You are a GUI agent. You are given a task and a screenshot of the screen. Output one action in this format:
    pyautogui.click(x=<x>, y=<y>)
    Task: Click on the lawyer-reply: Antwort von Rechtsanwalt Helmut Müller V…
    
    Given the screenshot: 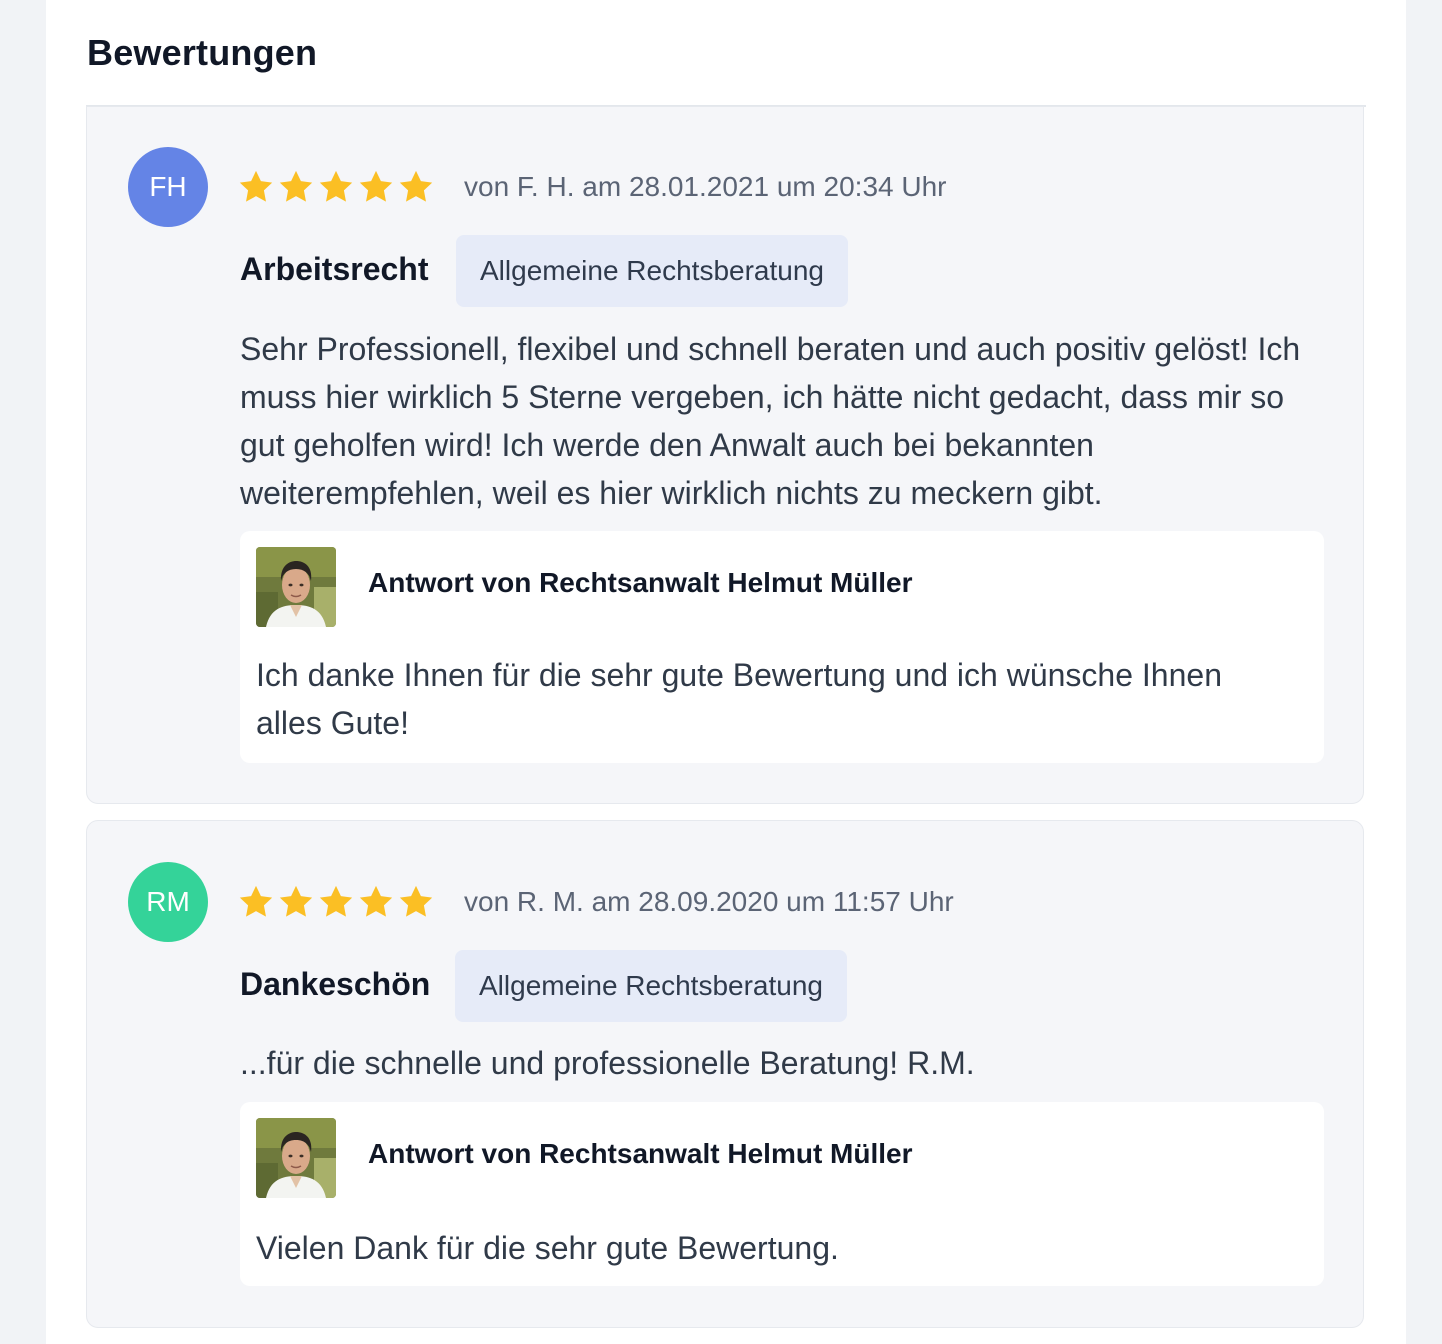 What is the action you would take?
    pyautogui.click(x=782, y=1194)
    